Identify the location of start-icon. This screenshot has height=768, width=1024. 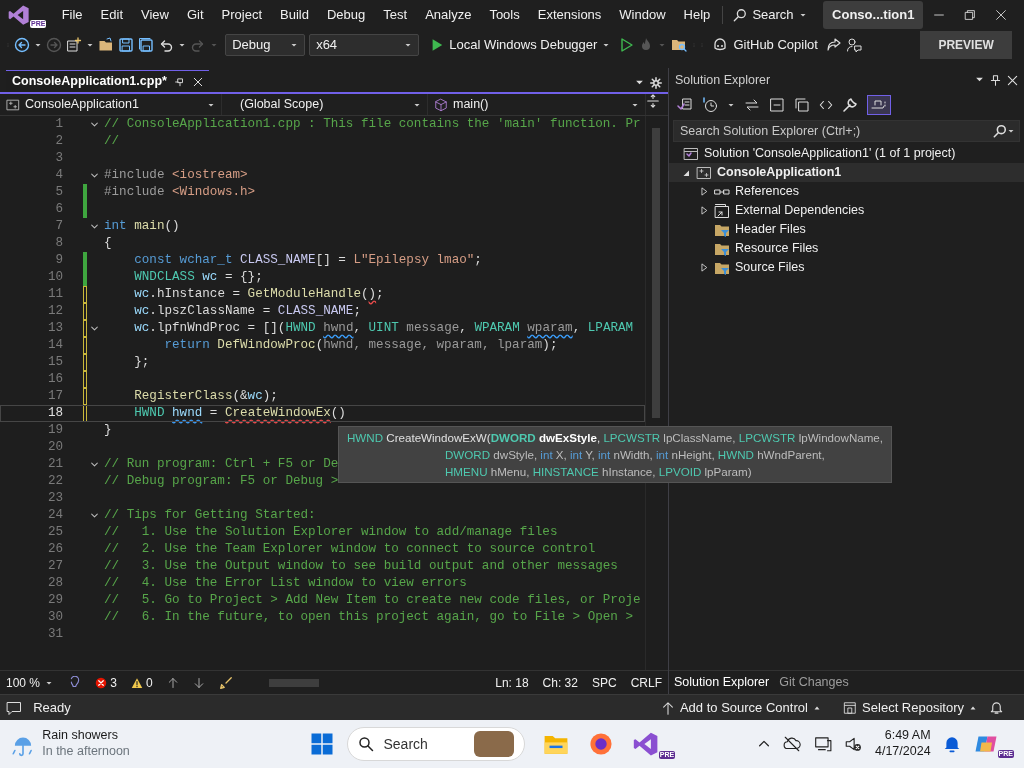
(322, 744).